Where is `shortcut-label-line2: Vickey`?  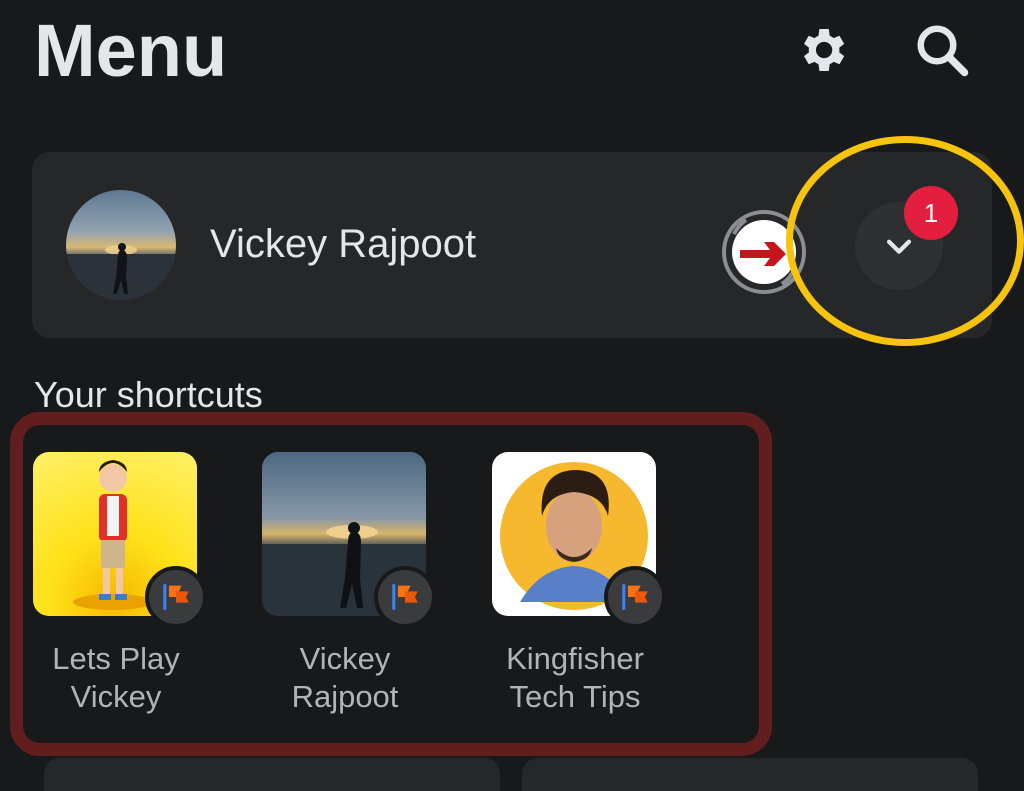
shortcut-label-line2: Vickey is located at coordinates (116, 696).